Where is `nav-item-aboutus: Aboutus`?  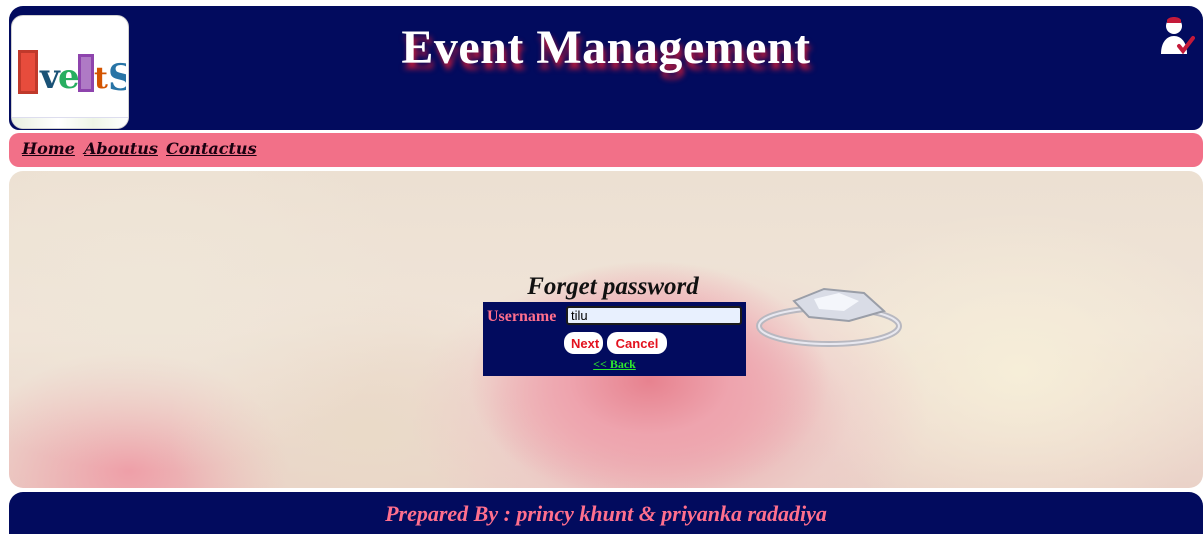 nav-item-aboutus: Aboutus is located at coordinates (121, 148).